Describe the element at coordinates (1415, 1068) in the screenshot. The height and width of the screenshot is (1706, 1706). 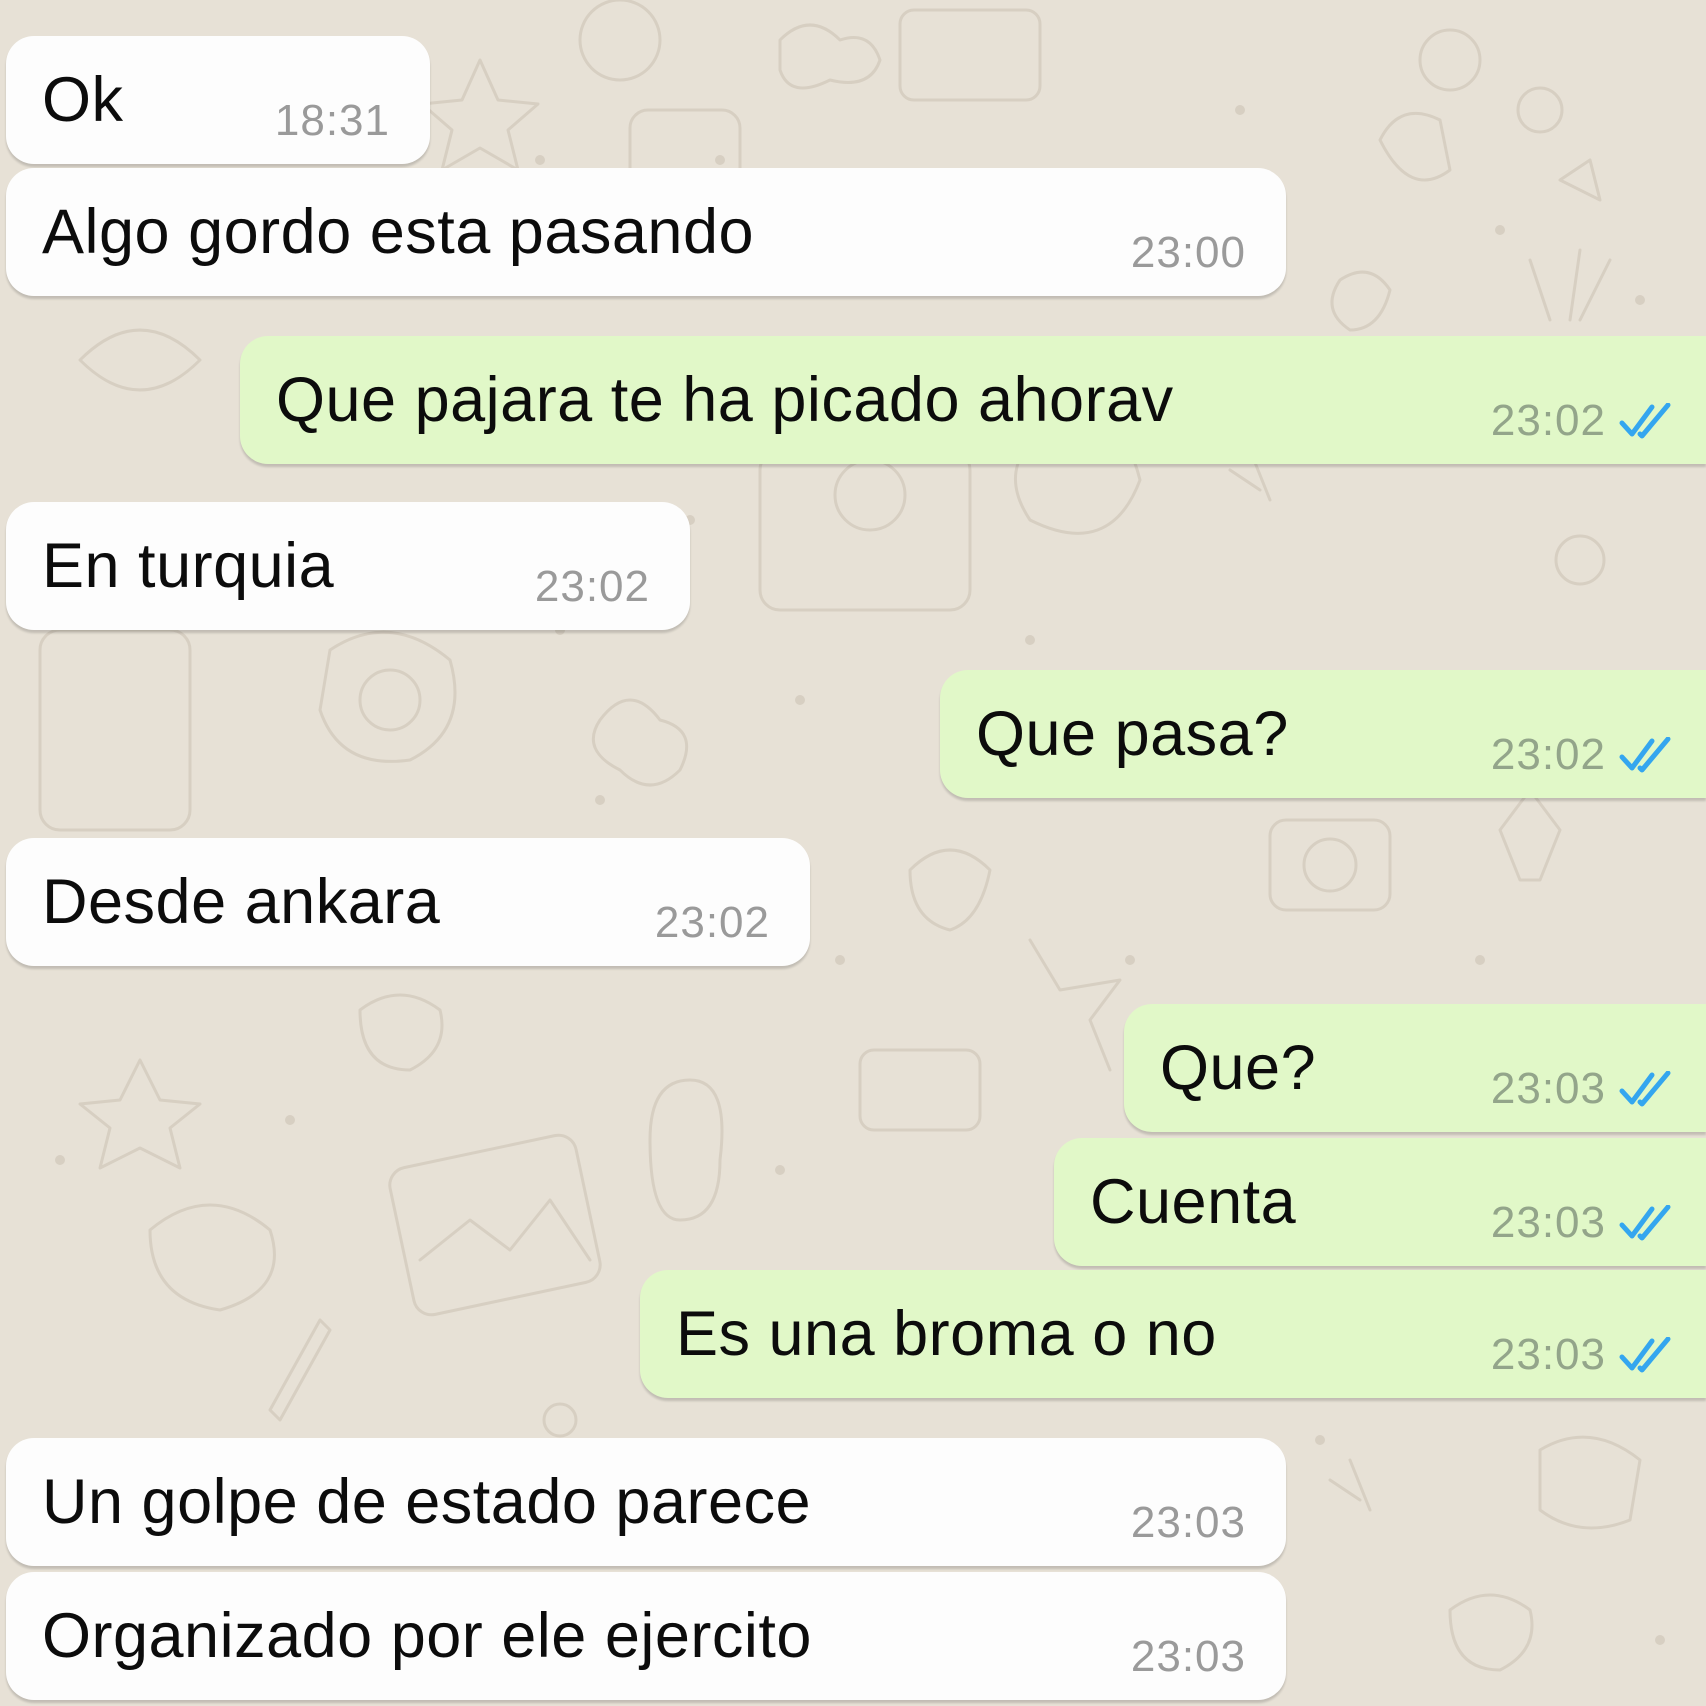
I see `outgoing-message: Que? 23:03` at that location.